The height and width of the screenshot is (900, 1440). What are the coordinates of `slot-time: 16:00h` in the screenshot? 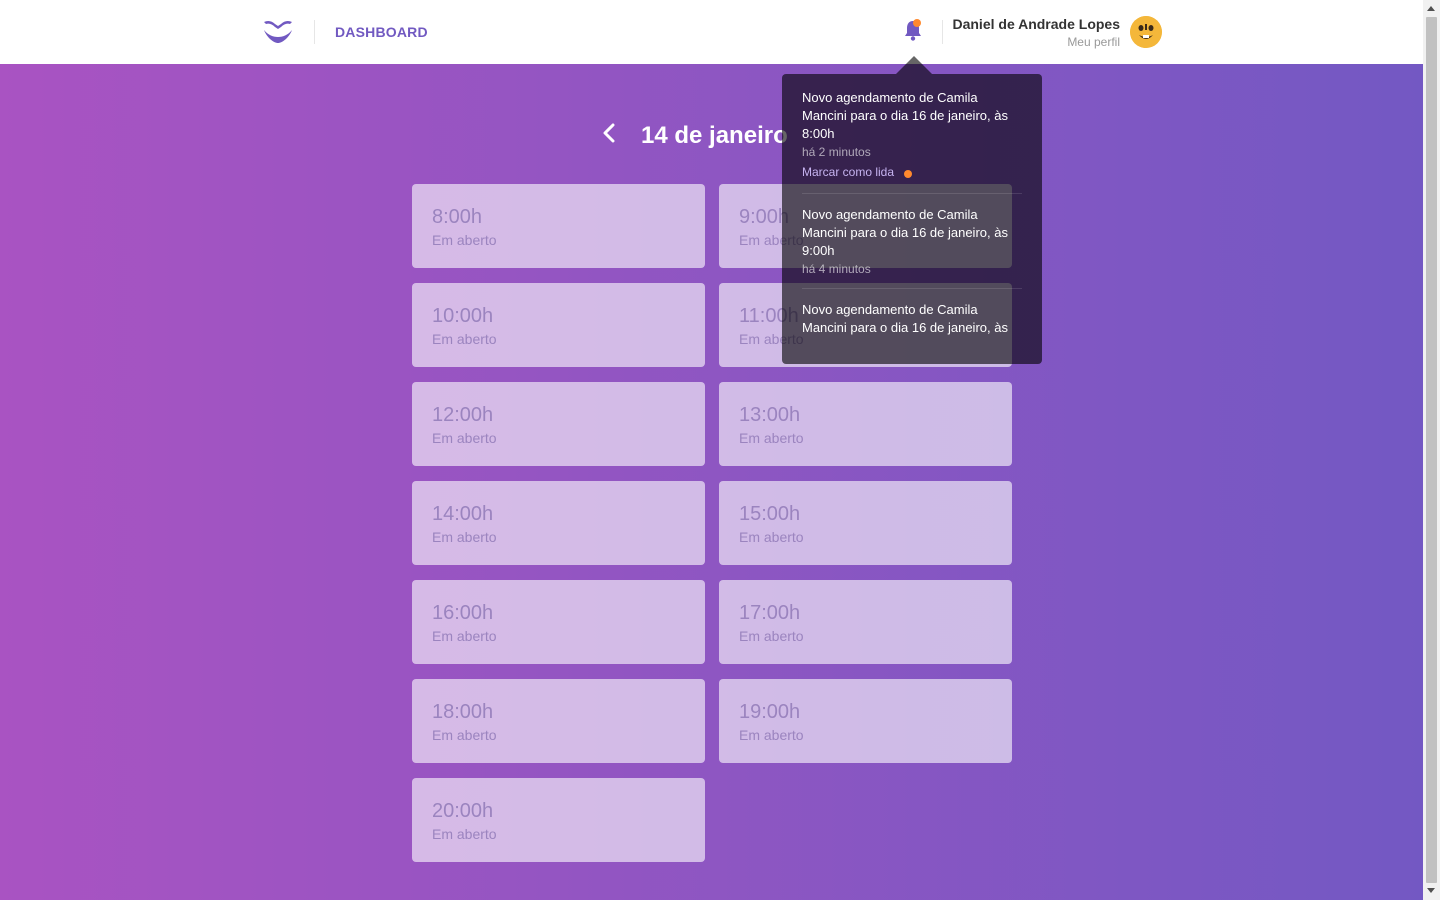 It's located at (463, 613).